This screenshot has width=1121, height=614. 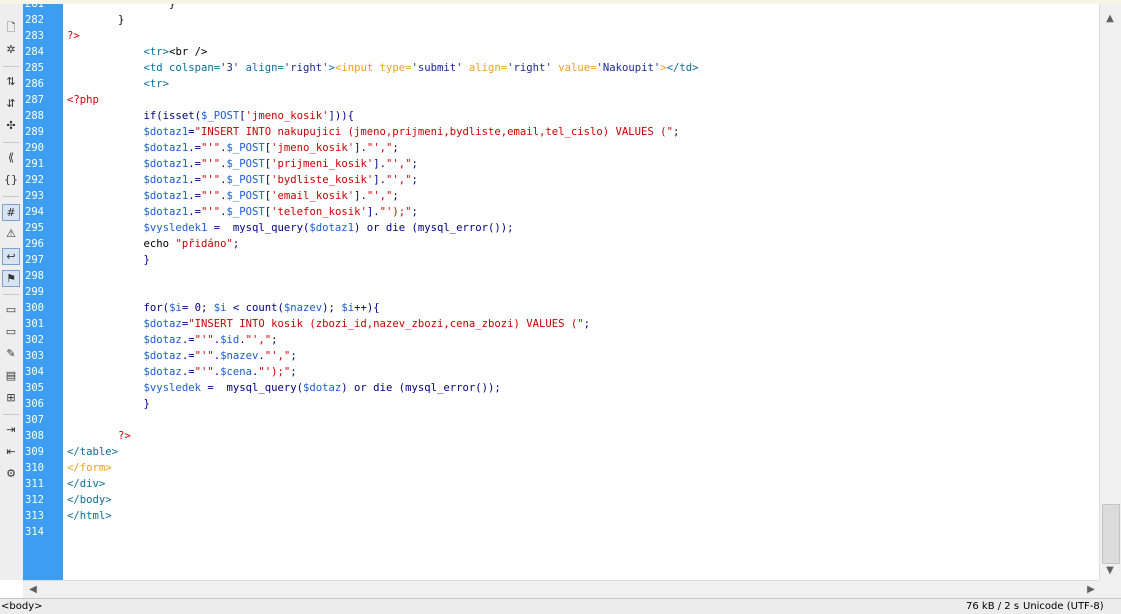 I want to click on code-line: for($i= 0; $i < count($nazev); $i++){, so click(x=223, y=308).